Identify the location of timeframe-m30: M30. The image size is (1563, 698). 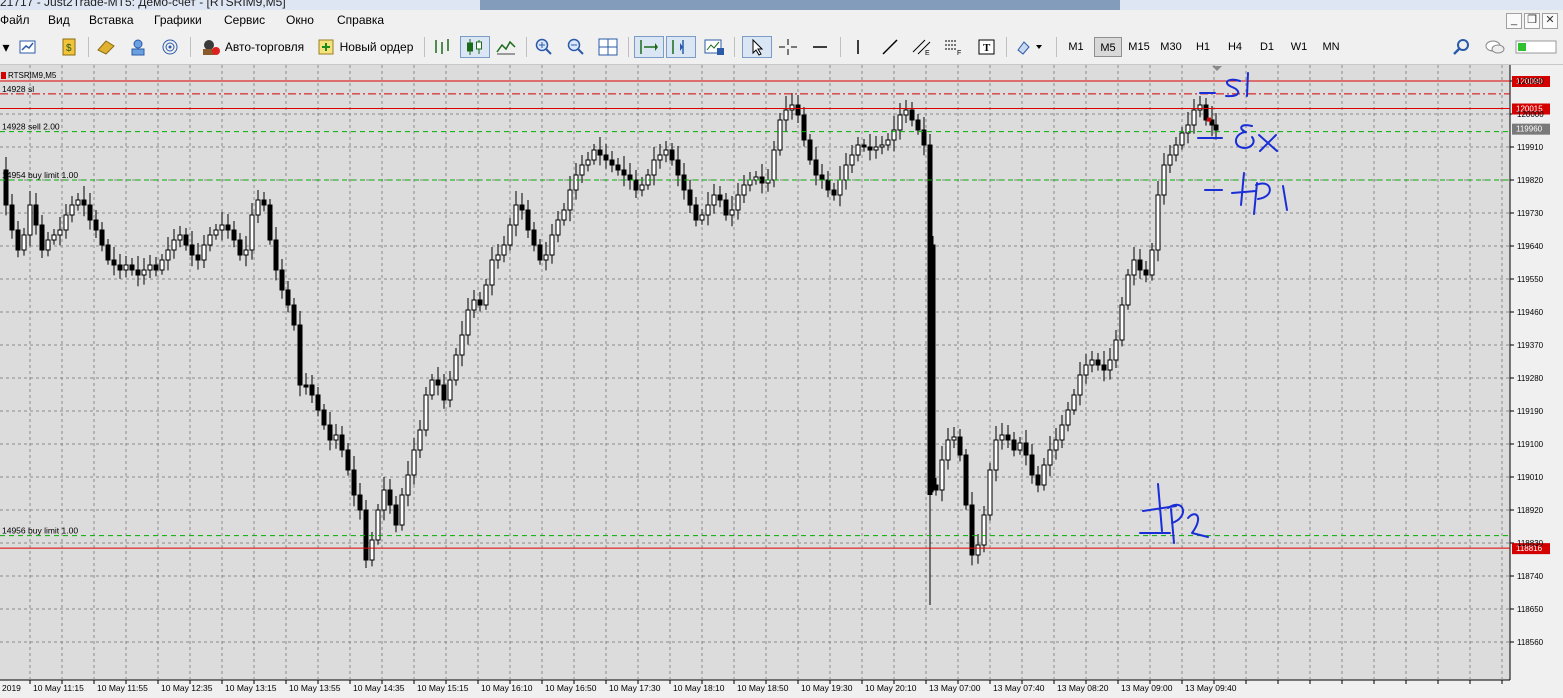
(1171, 47).